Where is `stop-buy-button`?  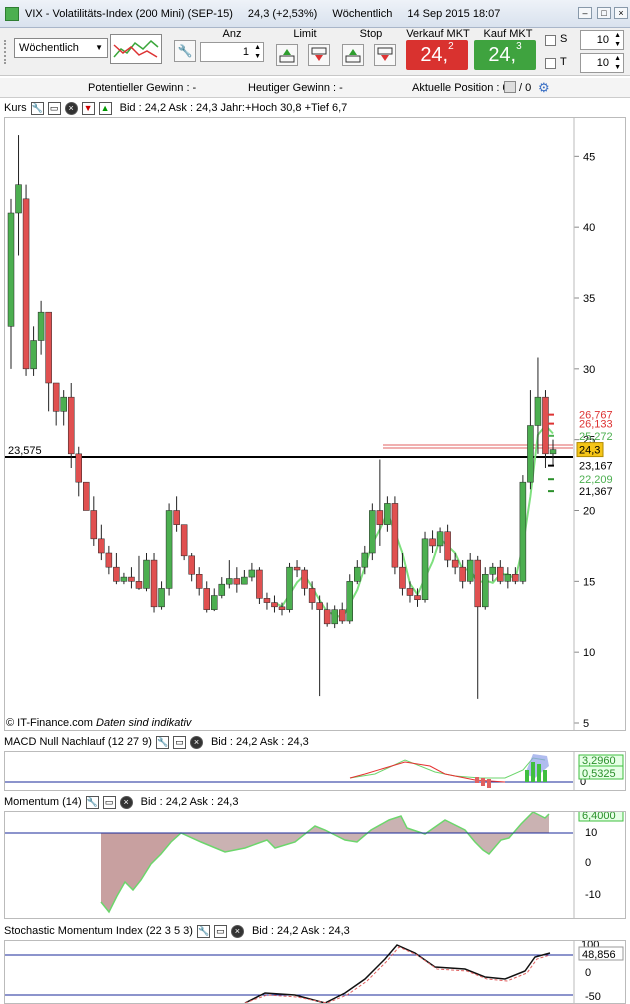 stop-buy-button is located at coordinates (353, 55).